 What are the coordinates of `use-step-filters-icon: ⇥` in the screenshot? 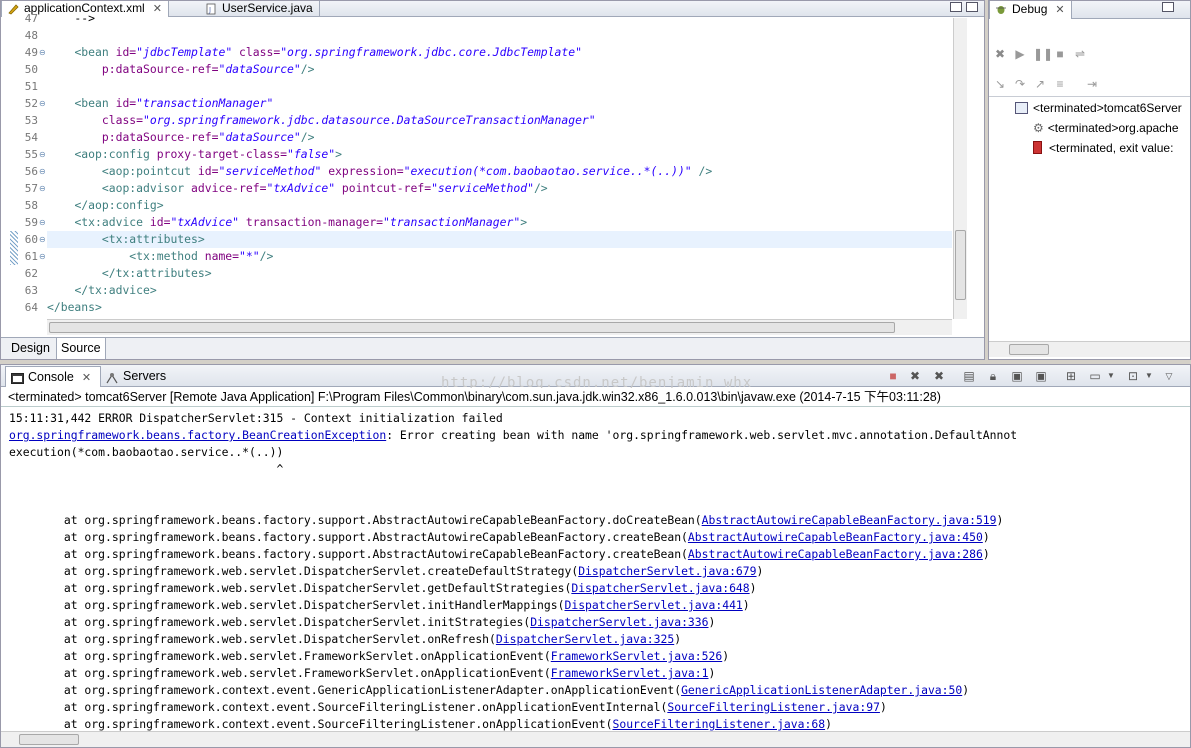 It's located at (1092, 84).